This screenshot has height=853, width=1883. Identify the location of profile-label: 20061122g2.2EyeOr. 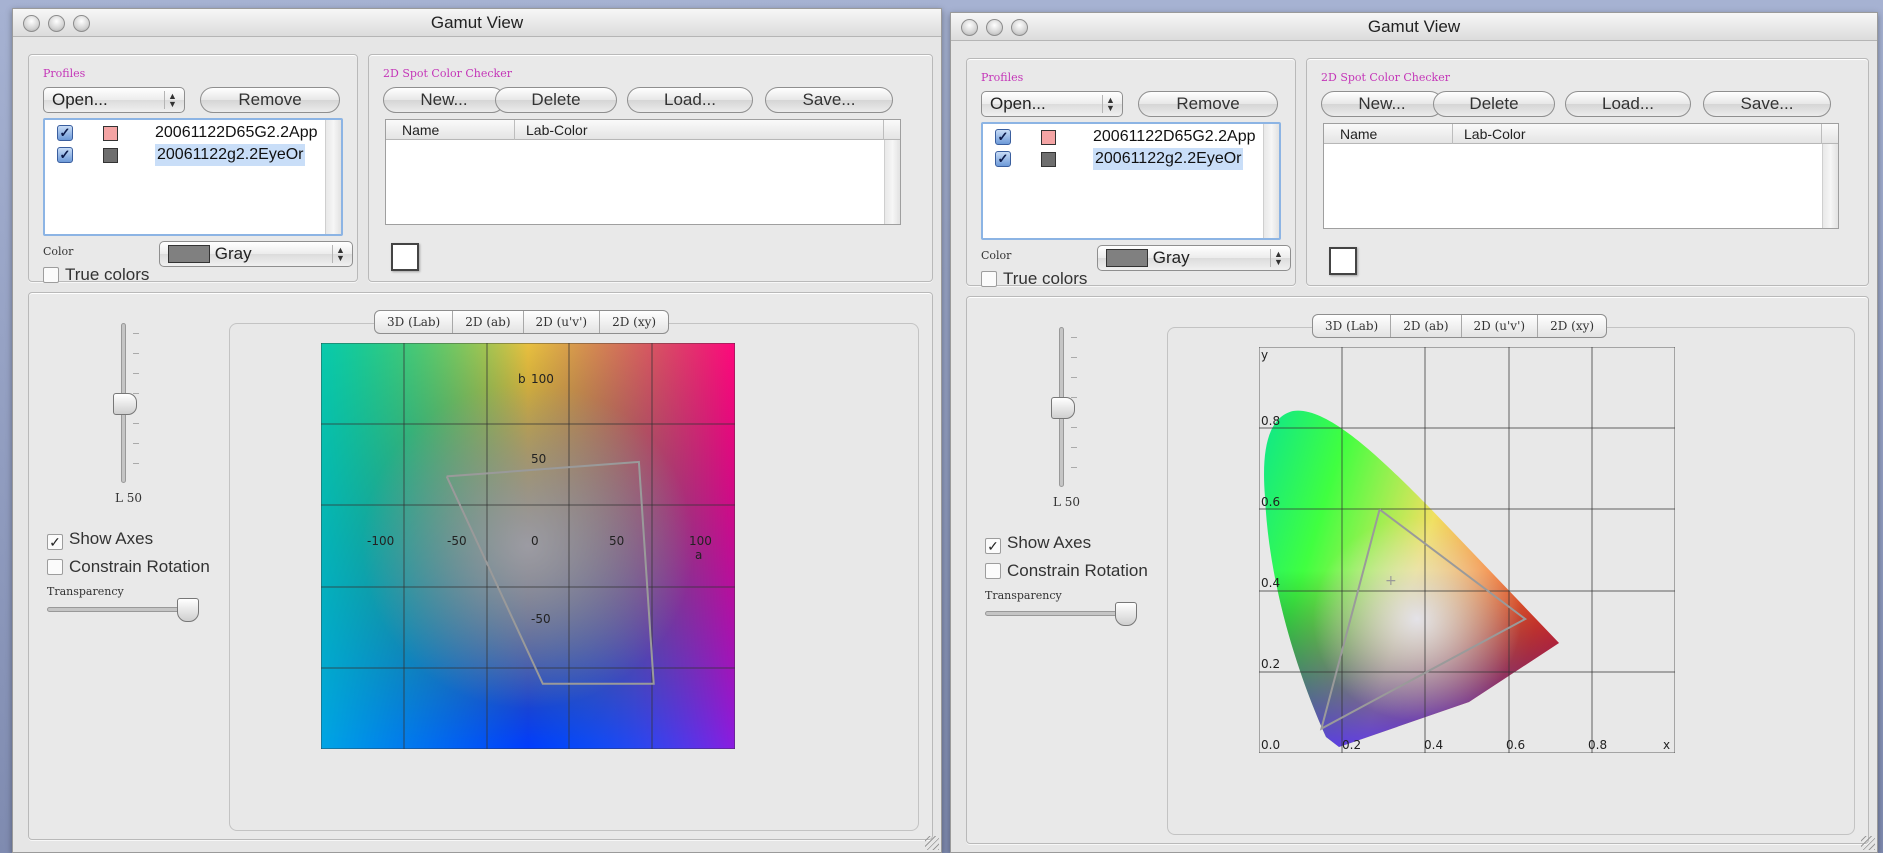
(1168, 159).